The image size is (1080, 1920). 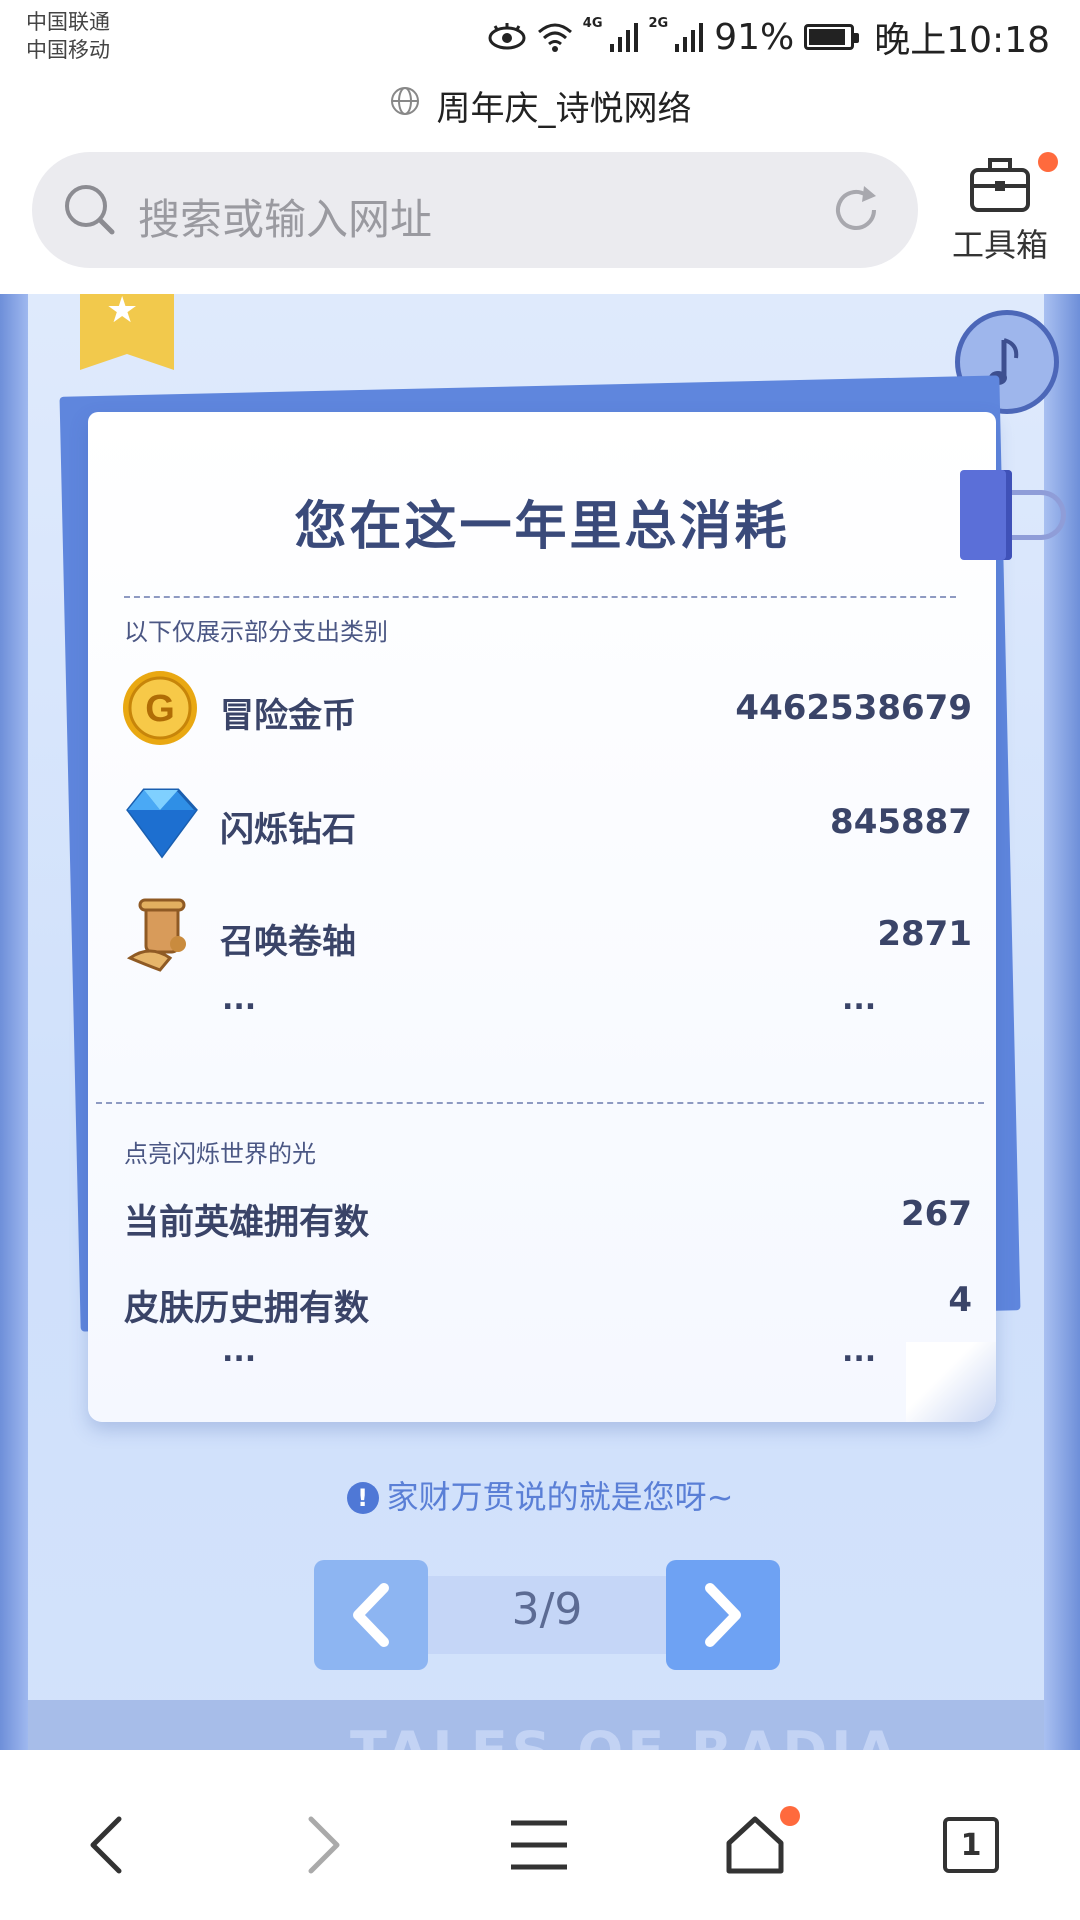 I want to click on tabs-button: 1, so click(x=971, y=1845).